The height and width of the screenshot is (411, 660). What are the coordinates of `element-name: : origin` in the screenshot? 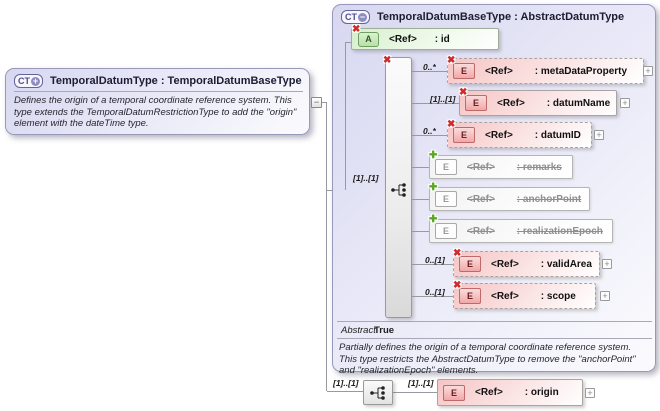 It's located at (541, 392).